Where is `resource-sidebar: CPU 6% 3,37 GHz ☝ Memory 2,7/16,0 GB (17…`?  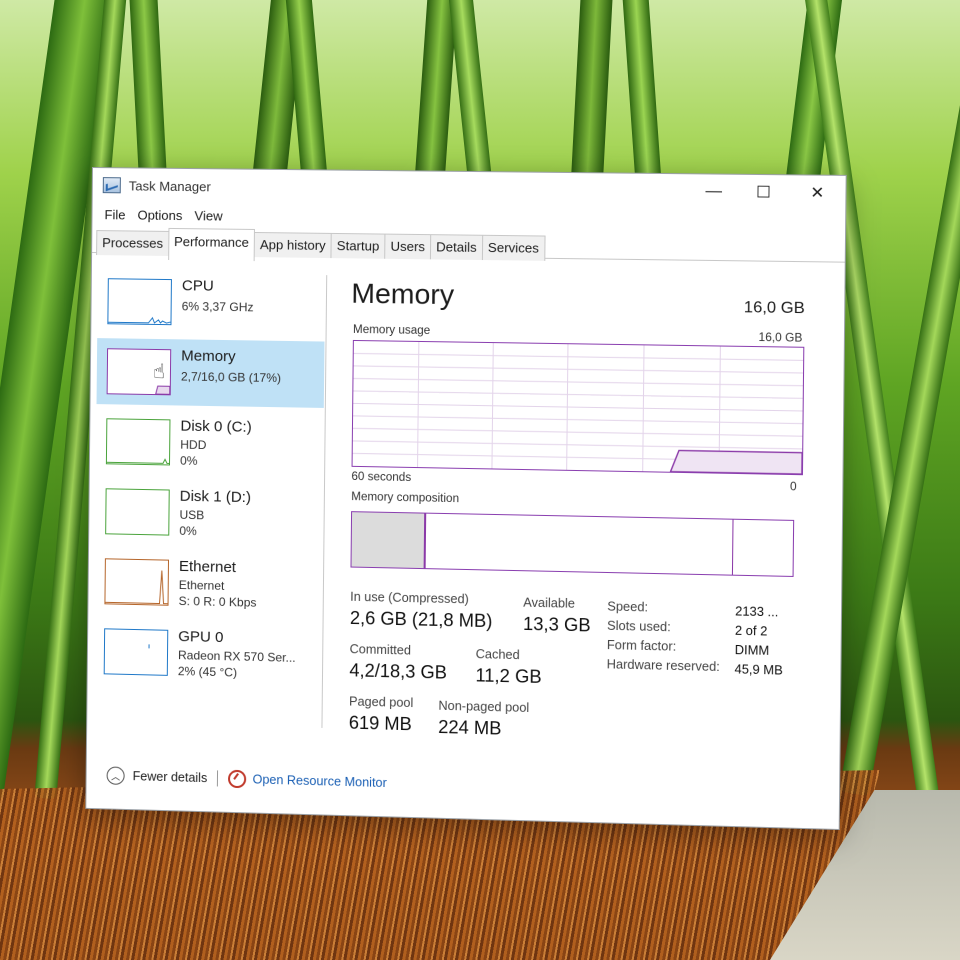
resource-sidebar: CPU 6% 3,37 GHz ☝ Memory 2,7/16,0 GB (17… is located at coordinates (210, 481).